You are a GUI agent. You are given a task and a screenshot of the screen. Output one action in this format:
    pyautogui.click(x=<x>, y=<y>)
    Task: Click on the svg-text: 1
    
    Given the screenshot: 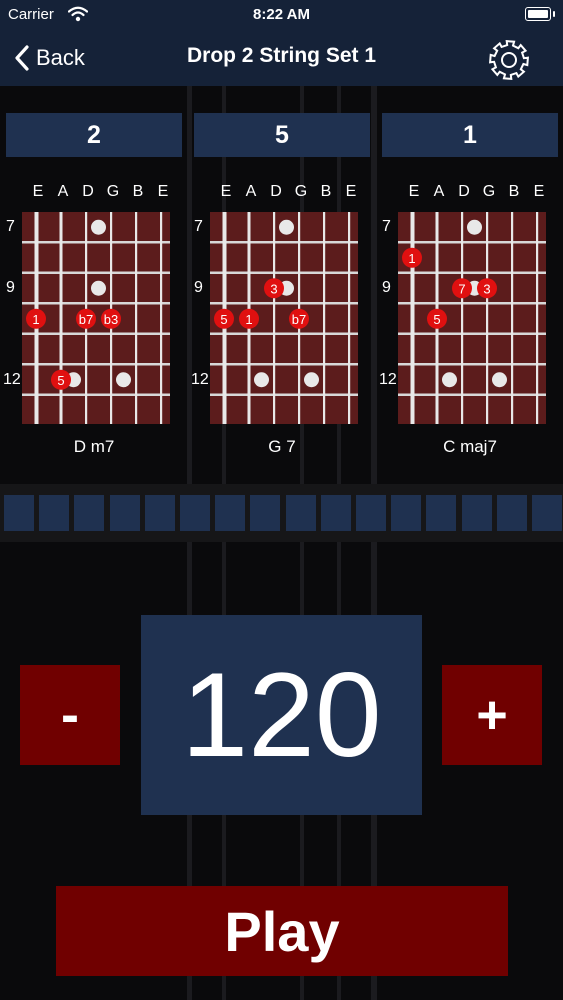 What is the action you would take?
    pyautogui.click(x=35, y=319)
    